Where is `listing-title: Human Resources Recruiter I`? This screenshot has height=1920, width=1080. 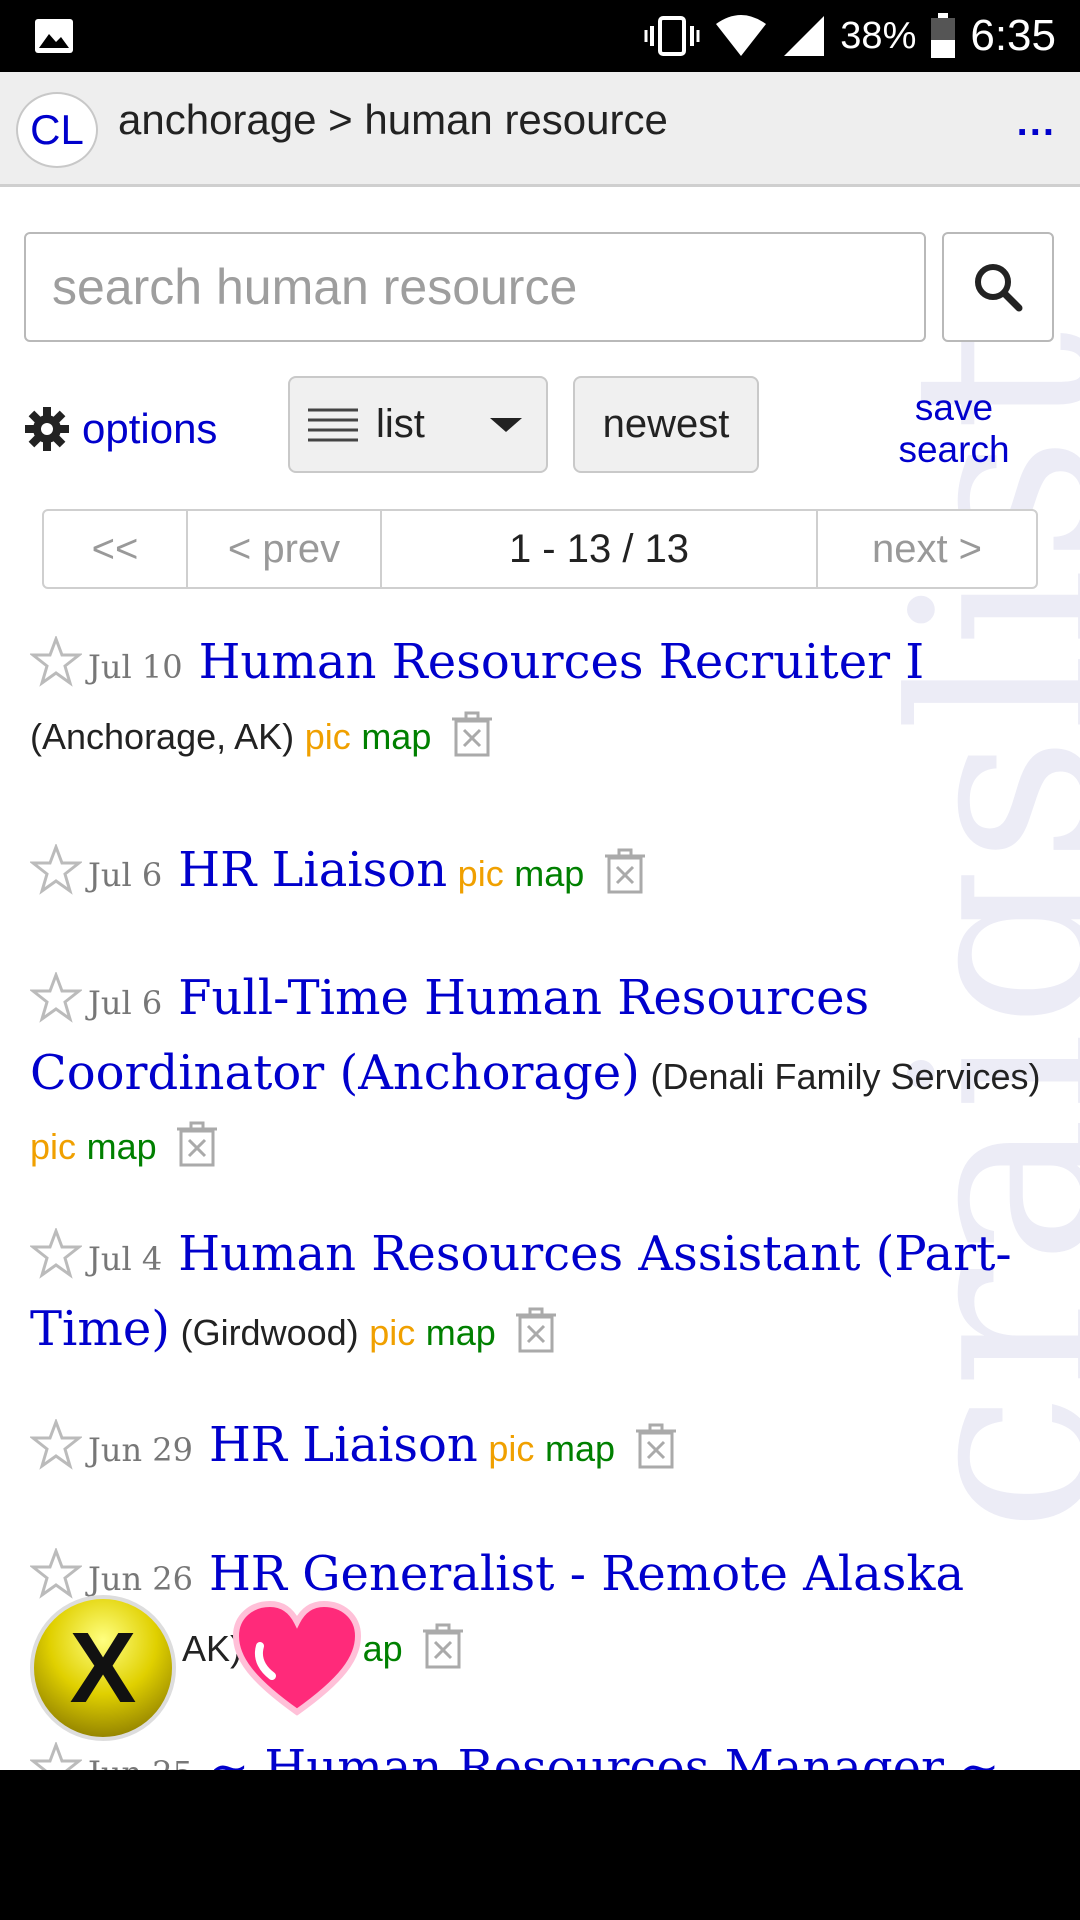
listing-title: Human Resources Recruiter I is located at coordinates (562, 662).